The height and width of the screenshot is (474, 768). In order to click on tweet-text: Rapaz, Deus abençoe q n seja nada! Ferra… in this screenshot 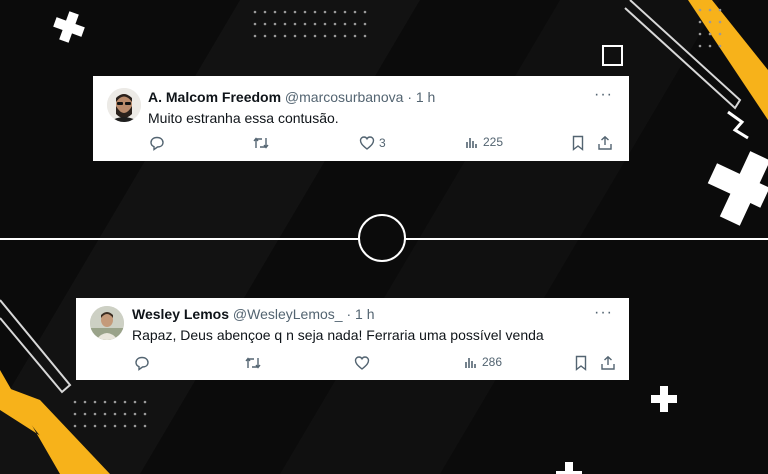, I will do `click(338, 335)`.